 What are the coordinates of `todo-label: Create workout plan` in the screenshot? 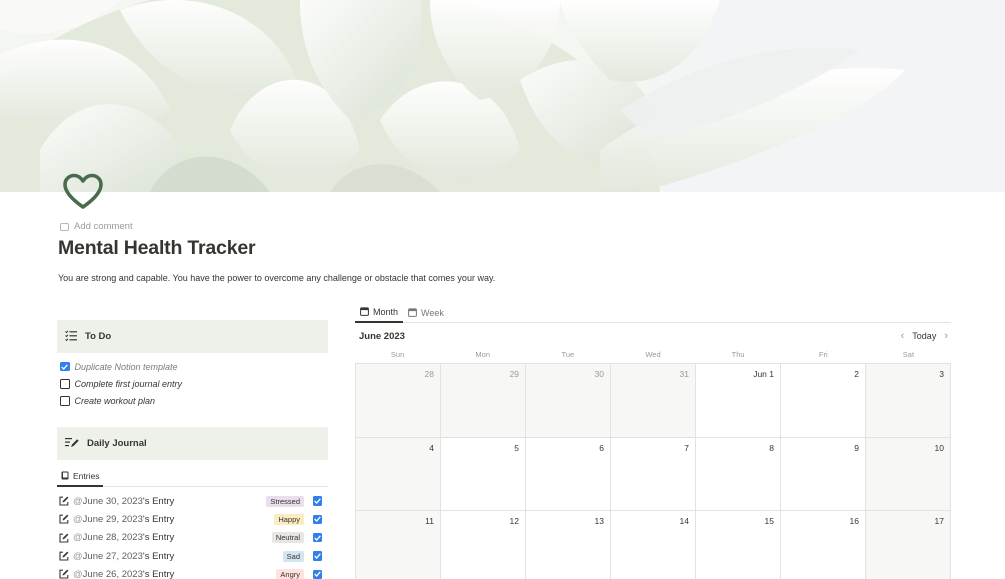 It's located at (115, 401).